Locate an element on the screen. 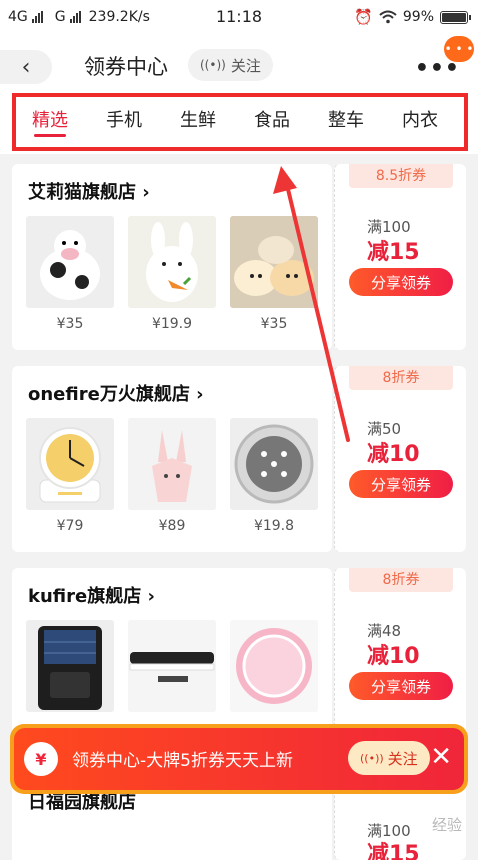 The image size is (478, 860). shop-name: 艾莉猫旗舰店 is located at coordinates (82, 192).